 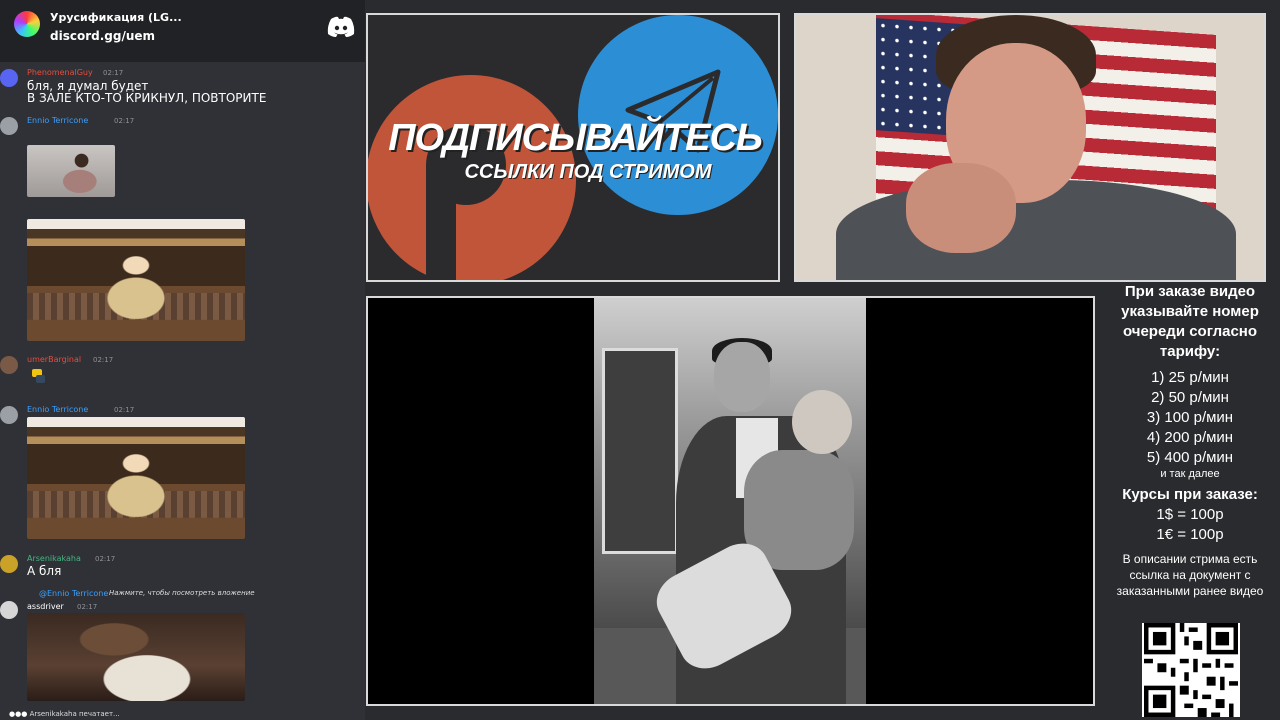 I want to click on video-frame-photo, so click(x=730, y=501).